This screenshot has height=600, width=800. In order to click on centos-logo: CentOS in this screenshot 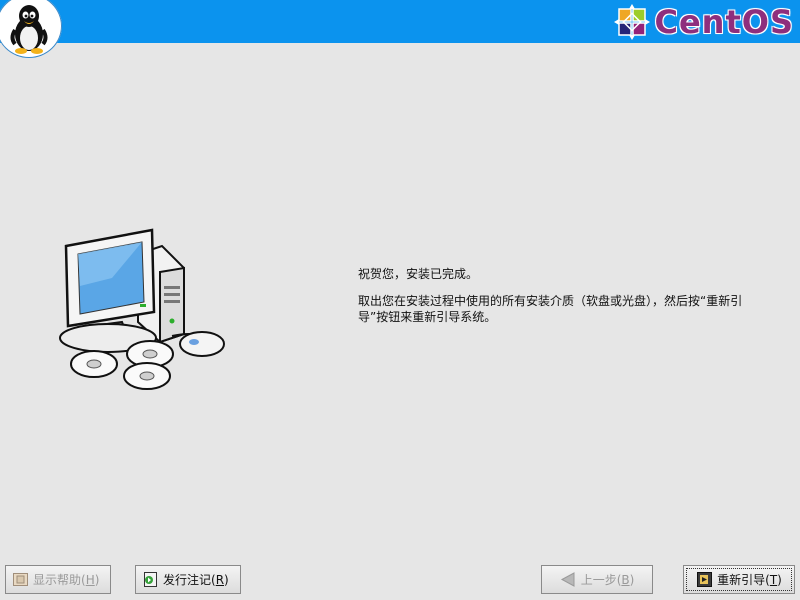, I will do `click(704, 22)`.